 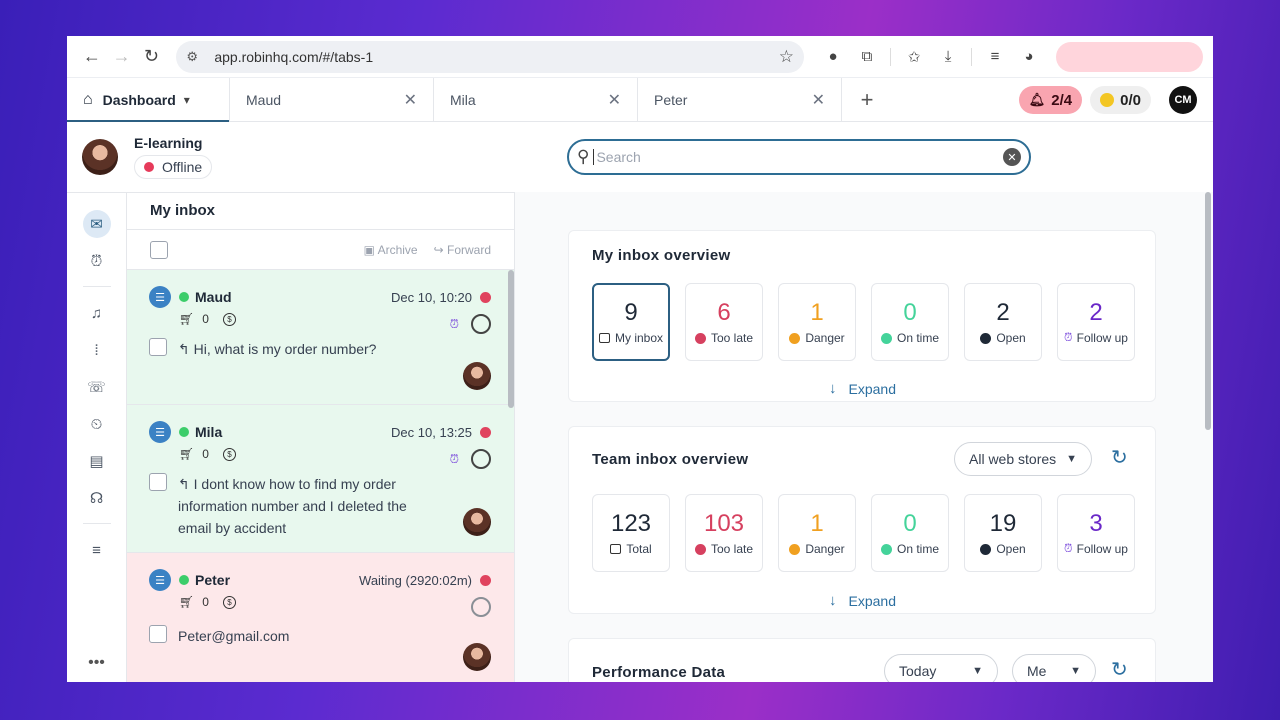 What do you see at coordinates (724, 322) in the screenshot?
I see `stat-too-late: 6 Too late` at bounding box center [724, 322].